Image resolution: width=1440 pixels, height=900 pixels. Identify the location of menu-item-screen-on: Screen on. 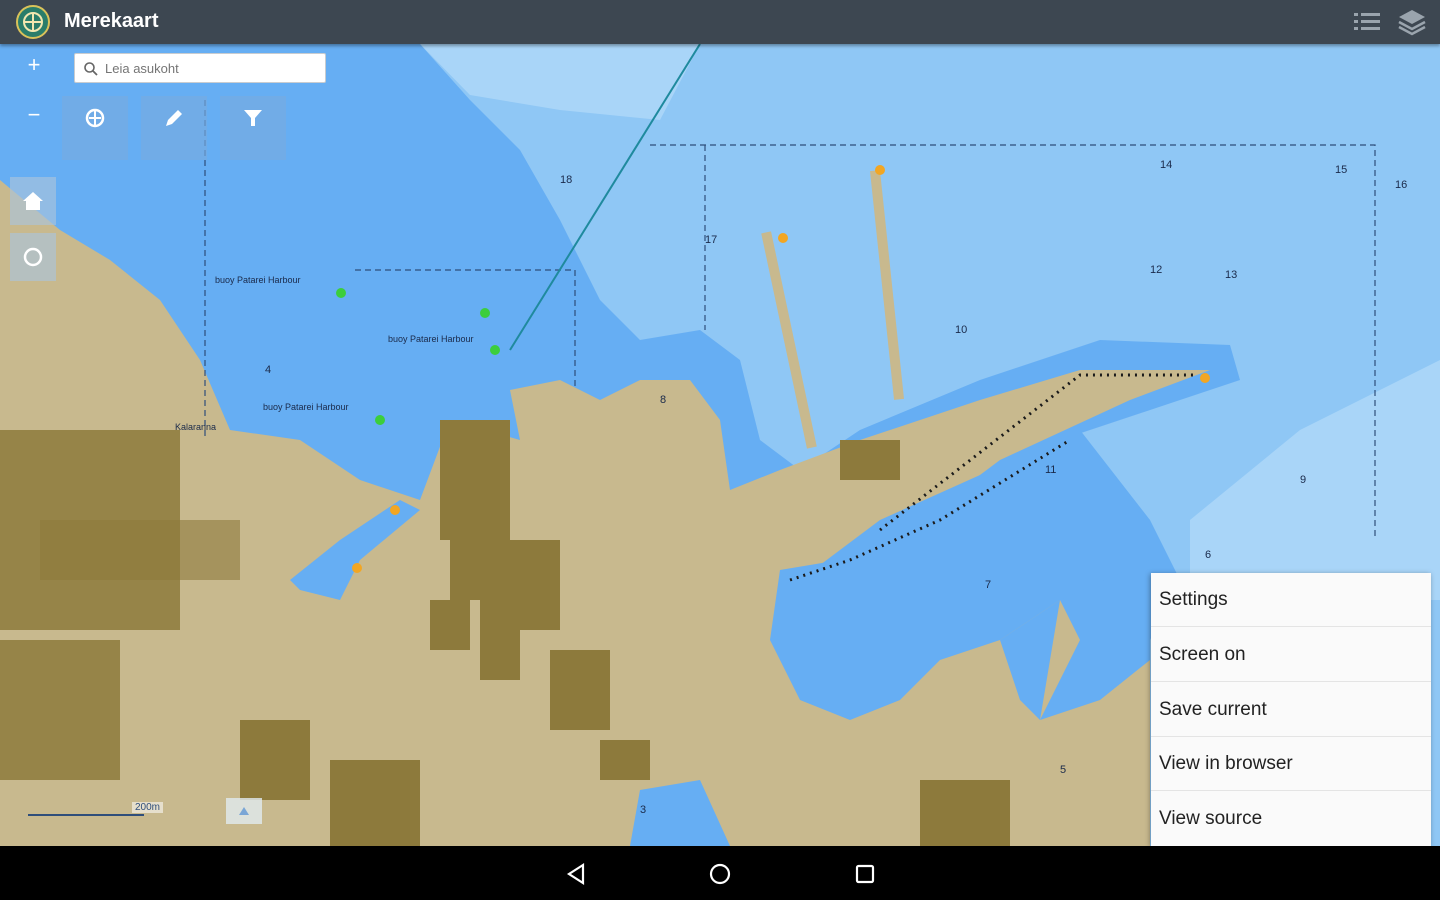
(1291, 655).